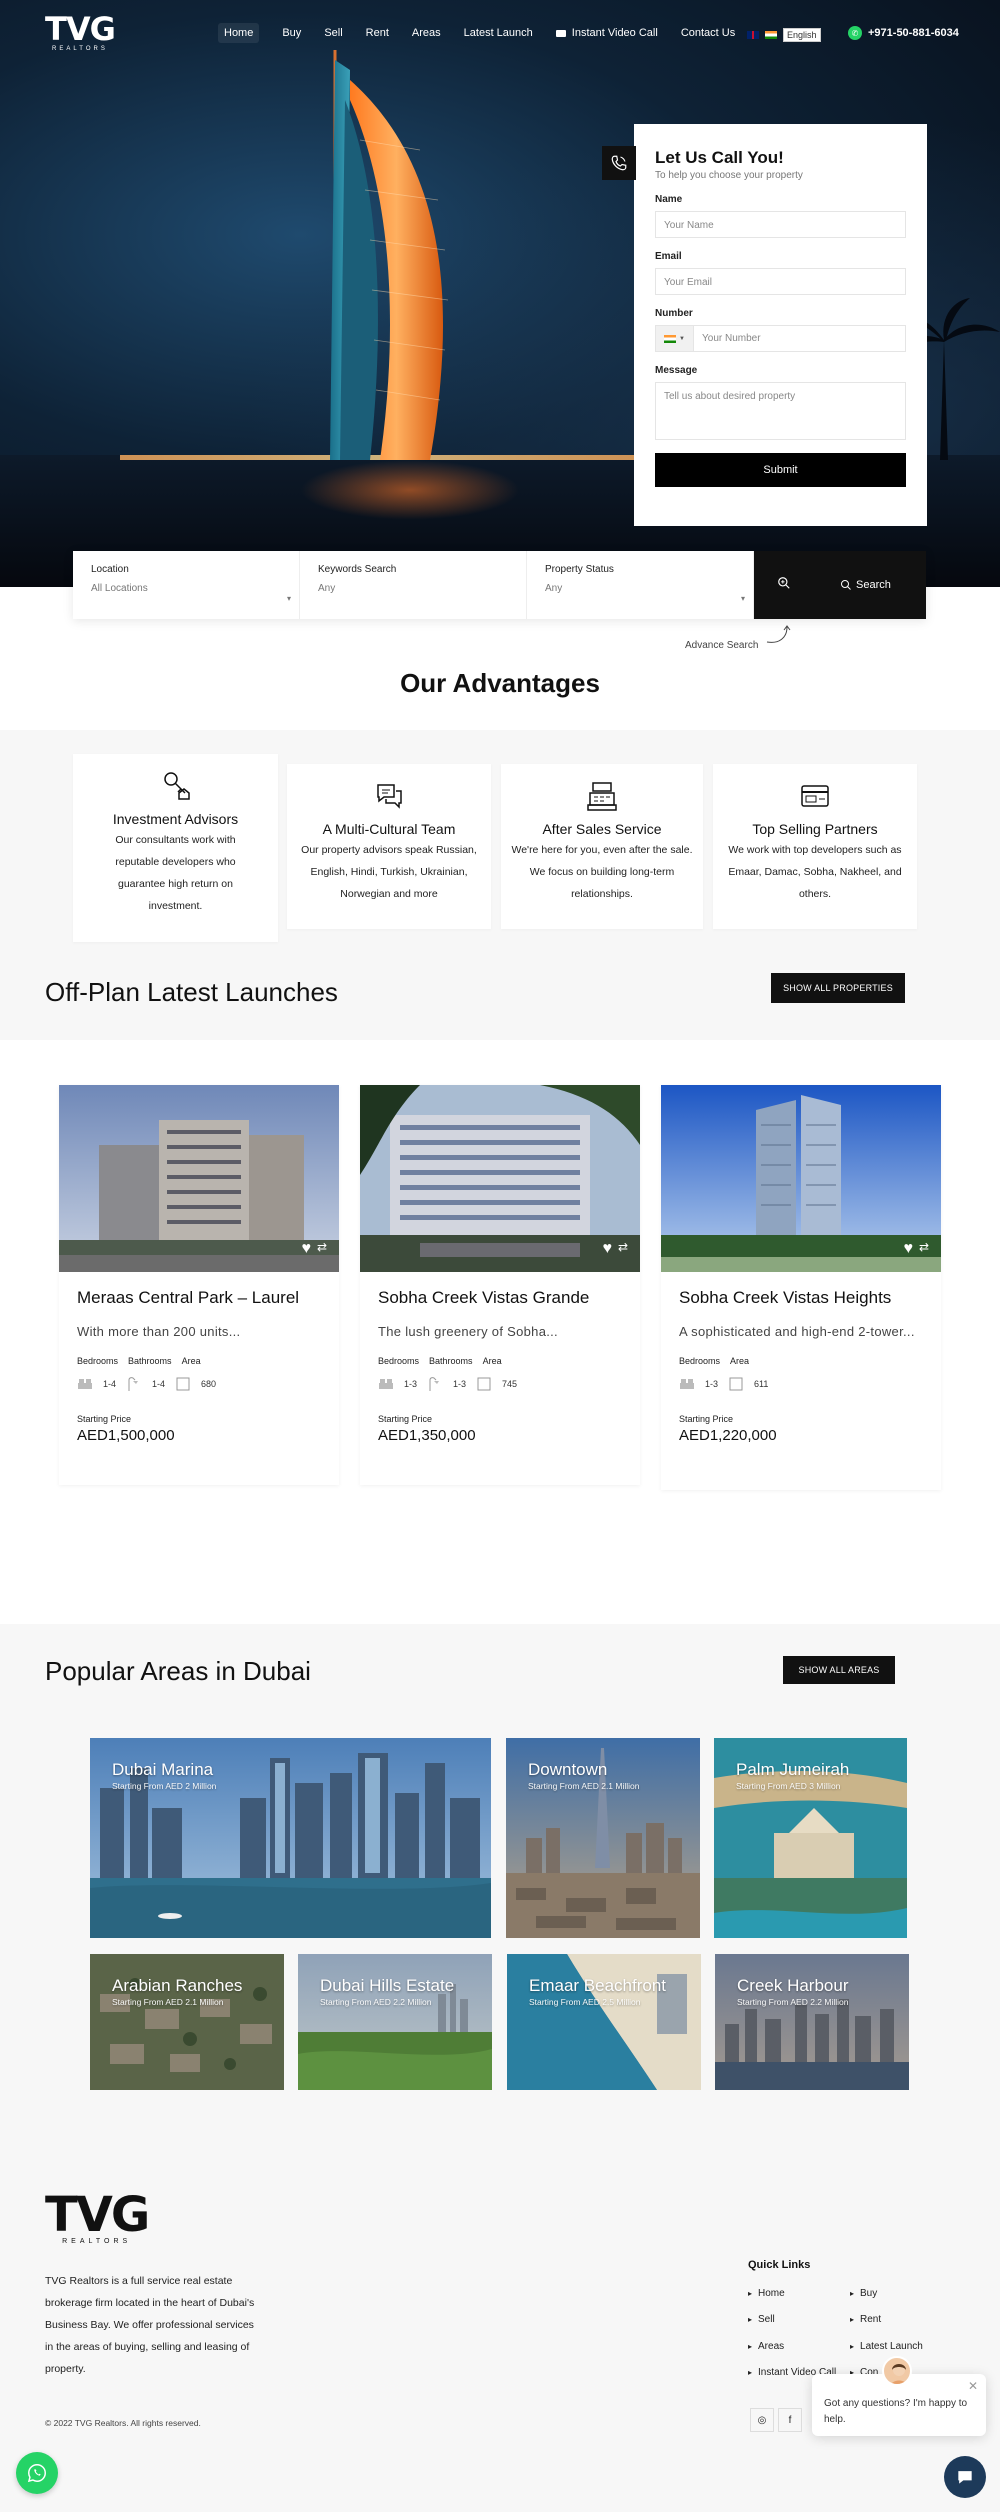 The width and height of the screenshot is (1000, 2512). What do you see at coordinates (500, 1298) in the screenshot?
I see `property-name: Sobha Creek Vistas Grande` at bounding box center [500, 1298].